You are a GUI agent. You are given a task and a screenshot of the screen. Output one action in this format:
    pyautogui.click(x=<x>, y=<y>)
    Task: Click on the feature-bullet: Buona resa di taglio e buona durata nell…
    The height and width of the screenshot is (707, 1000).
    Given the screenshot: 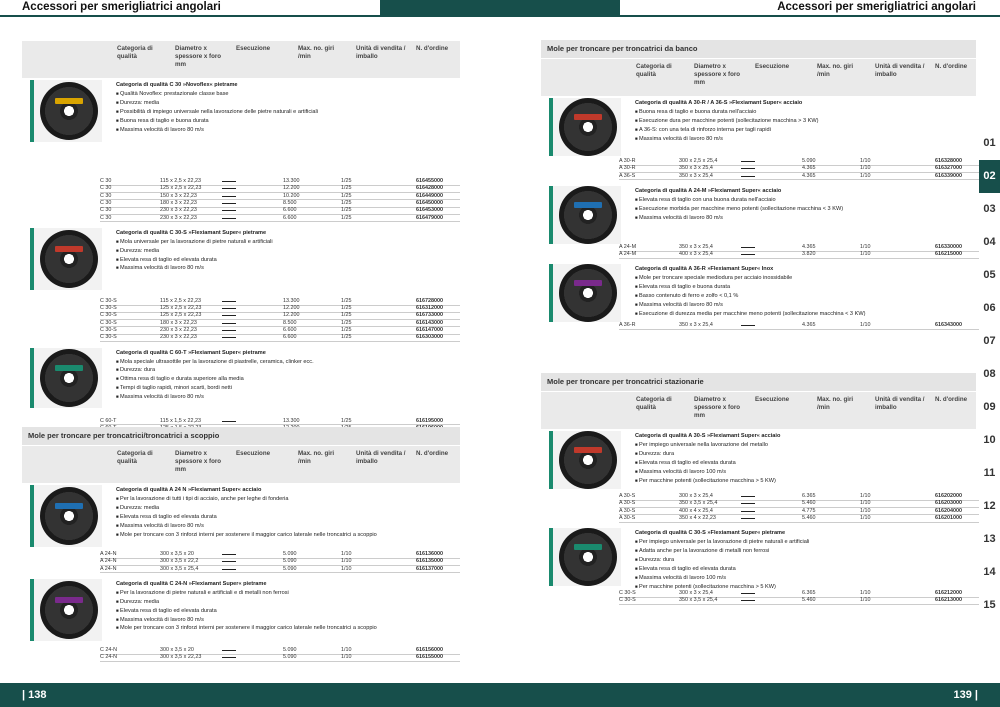 What is the action you would take?
    pyautogui.click(x=800, y=112)
    